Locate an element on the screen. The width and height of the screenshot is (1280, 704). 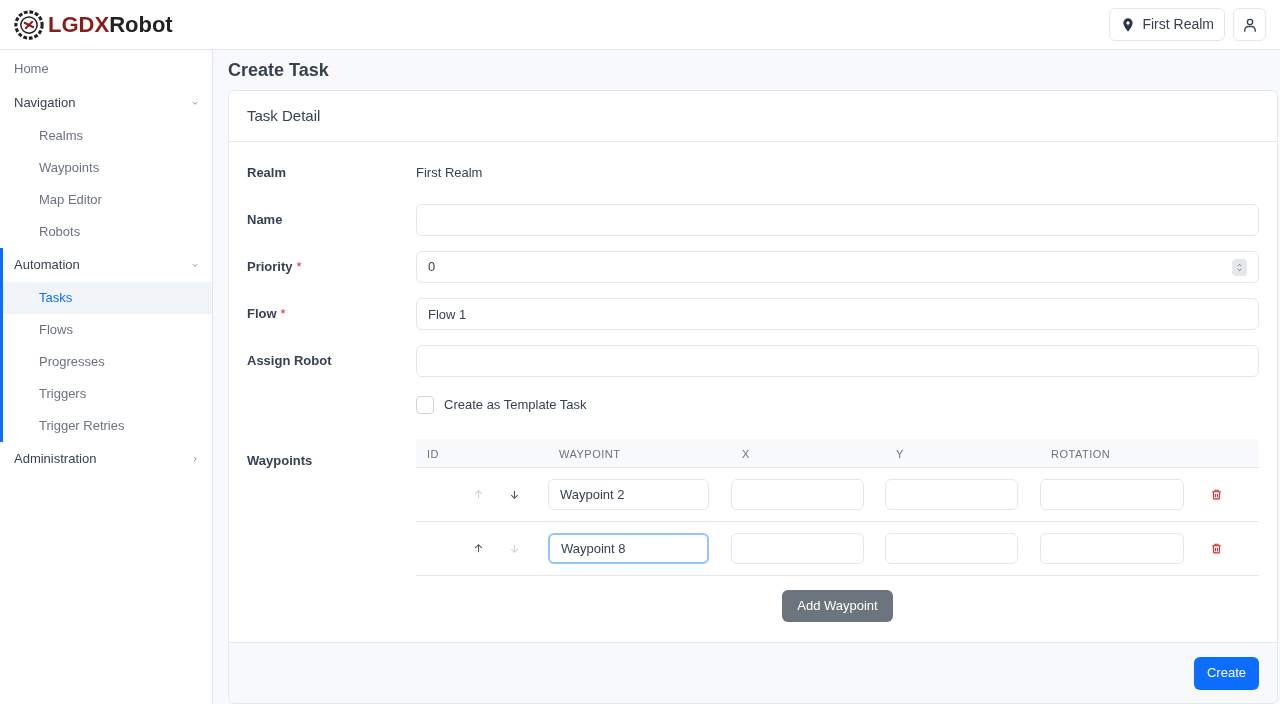
sidebar-item: Flows is located at coordinates (107, 330).